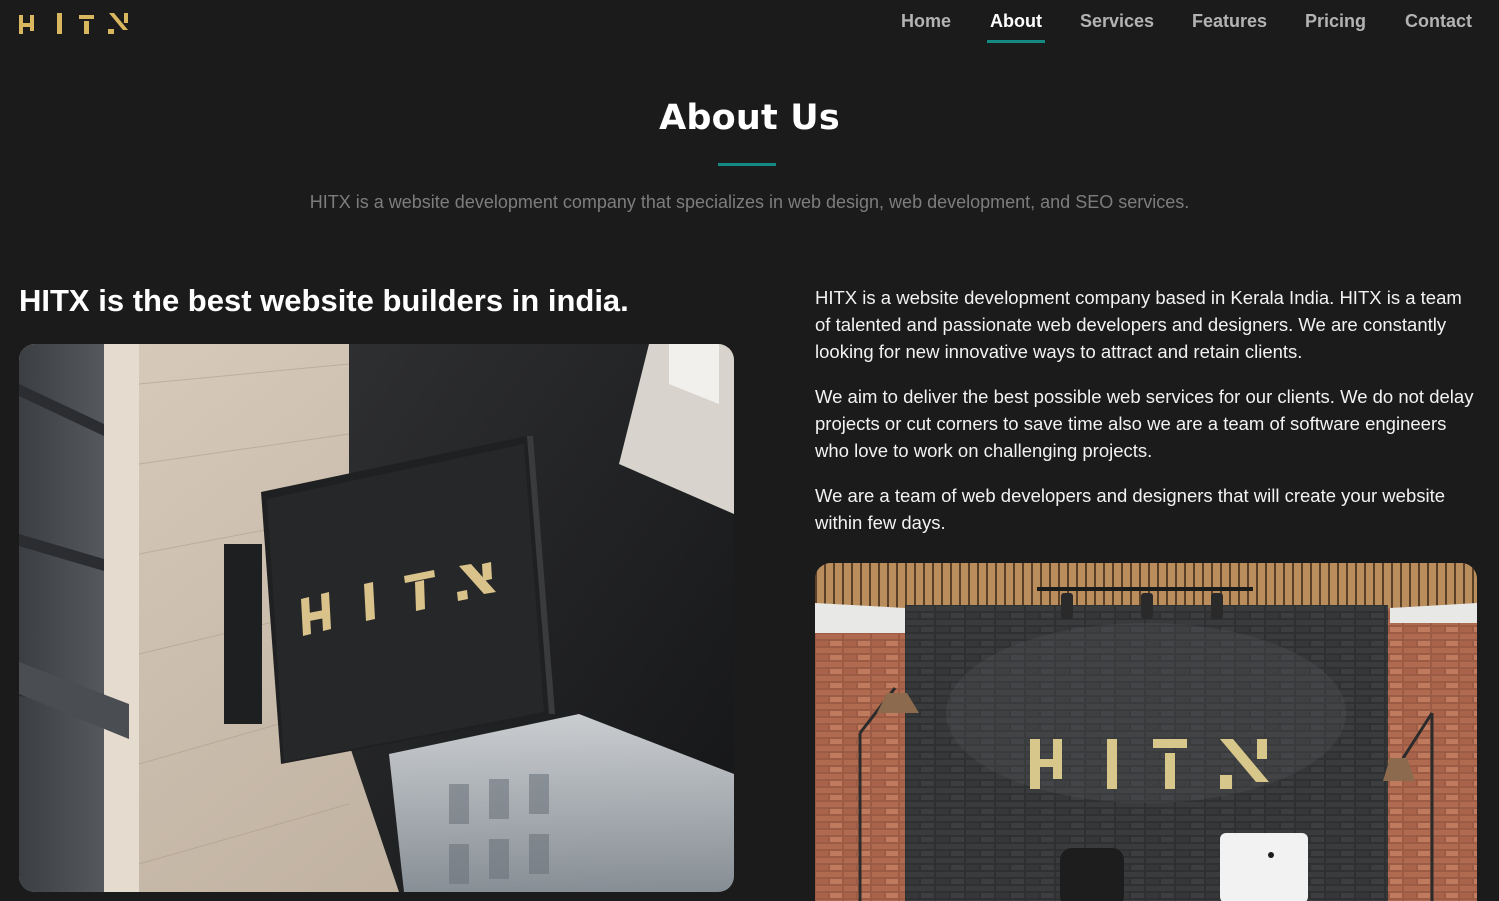  Describe the element at coordinates (1438, 21) in the screenshot. I see `nav-contact: Contact` at that location.